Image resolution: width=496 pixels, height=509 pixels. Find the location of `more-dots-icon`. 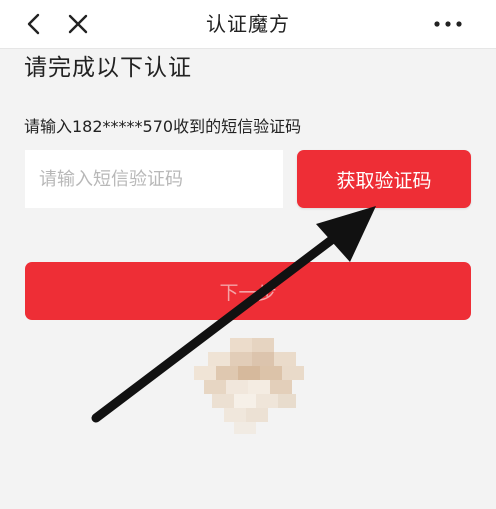

more-dots-icon is located at coordinates (448, 24).